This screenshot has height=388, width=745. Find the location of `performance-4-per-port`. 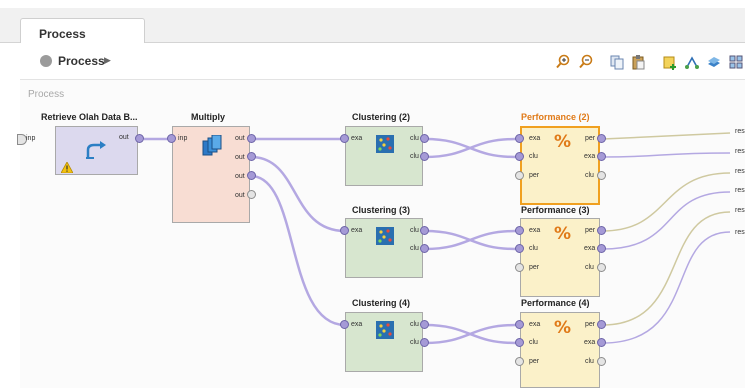

performance-4-per-port is located at coordinates (519, 361).